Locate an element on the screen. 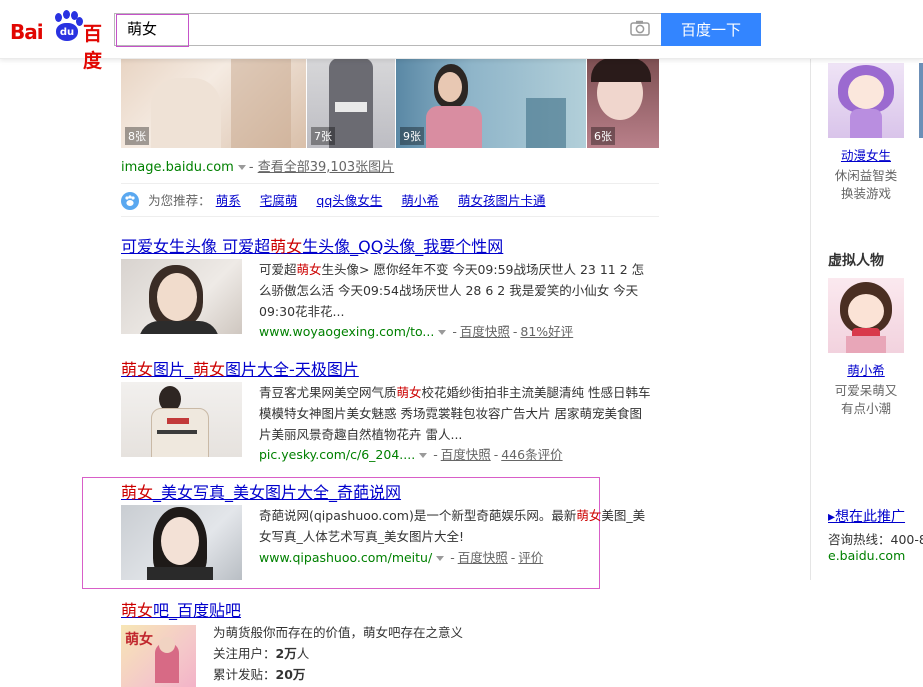 The height and width of the screenshot is (687, 923). sidebar-divider is located at coordinates (810, 319).